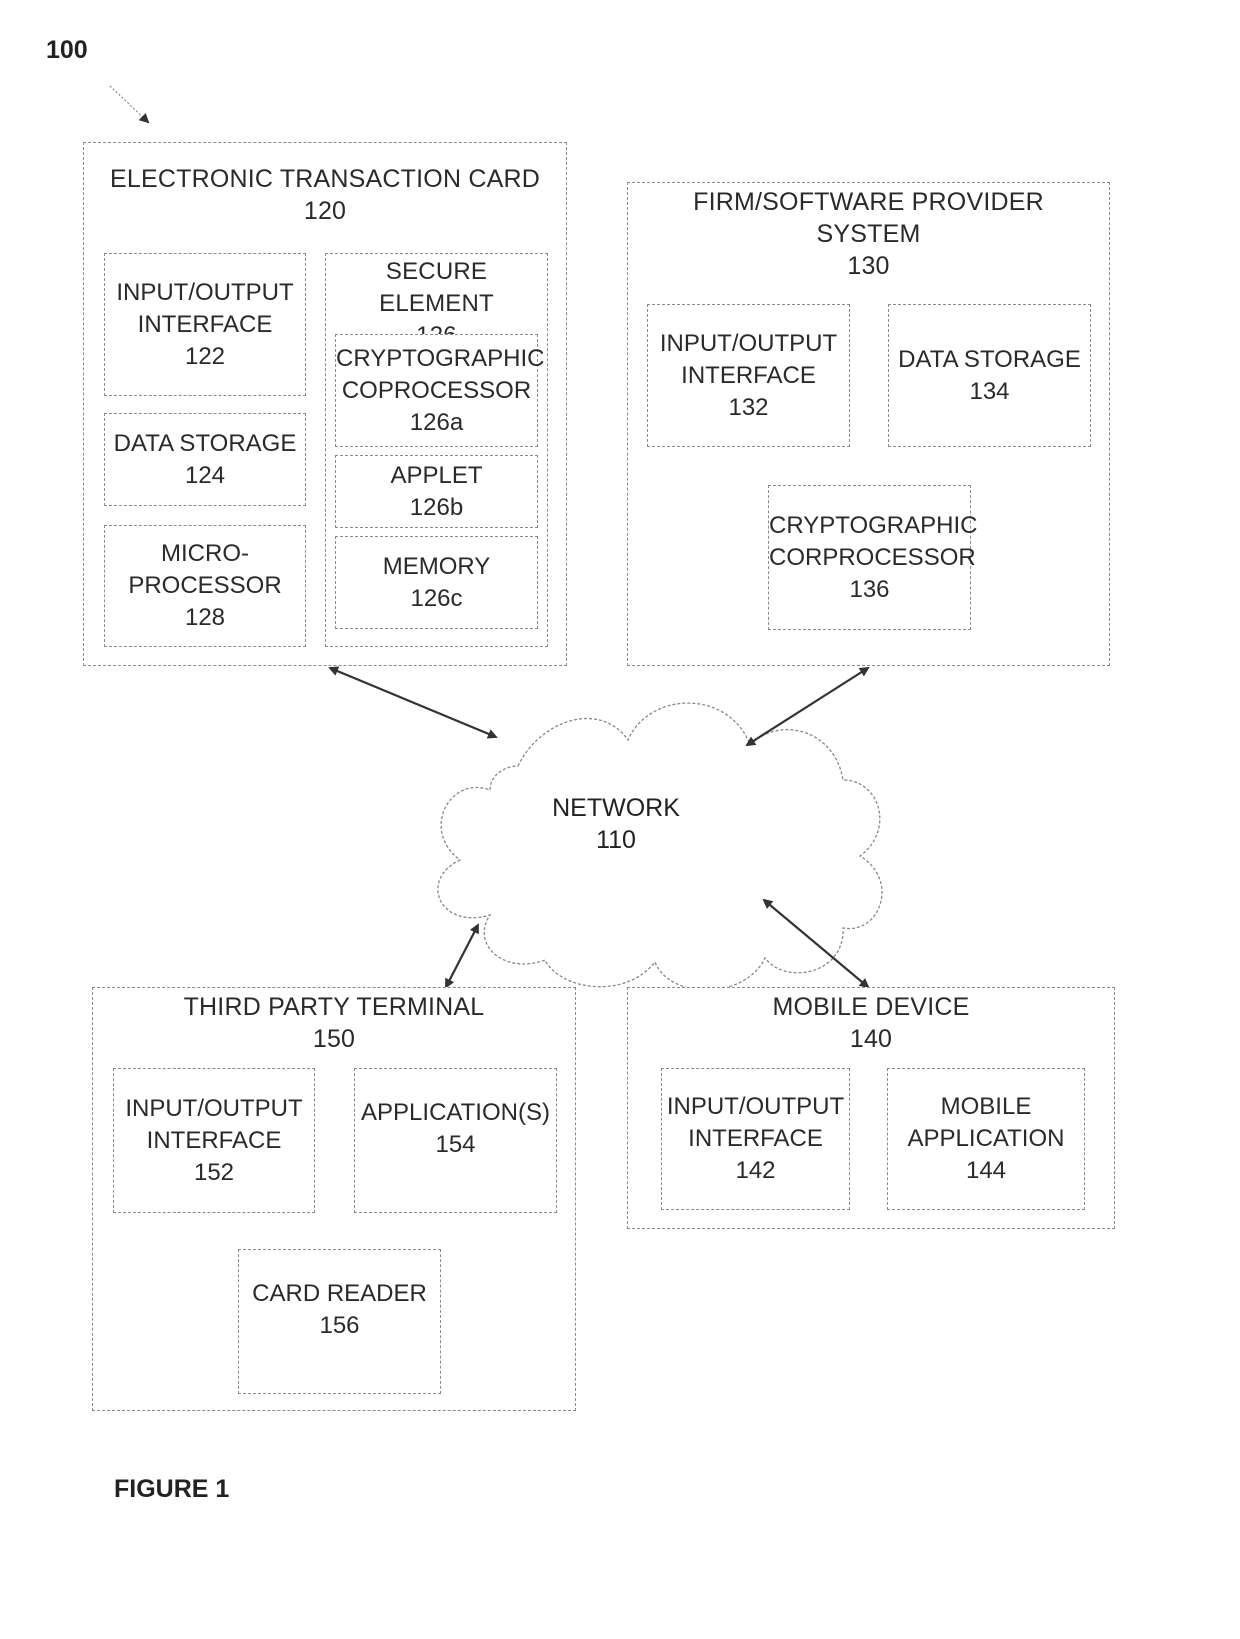 This screenshot has width=1240, height=1639. What do you see at coordinates (436, 390) in the screenshot?
I see `label-line: COPROCESSOR` at bounding box center [436, 390].